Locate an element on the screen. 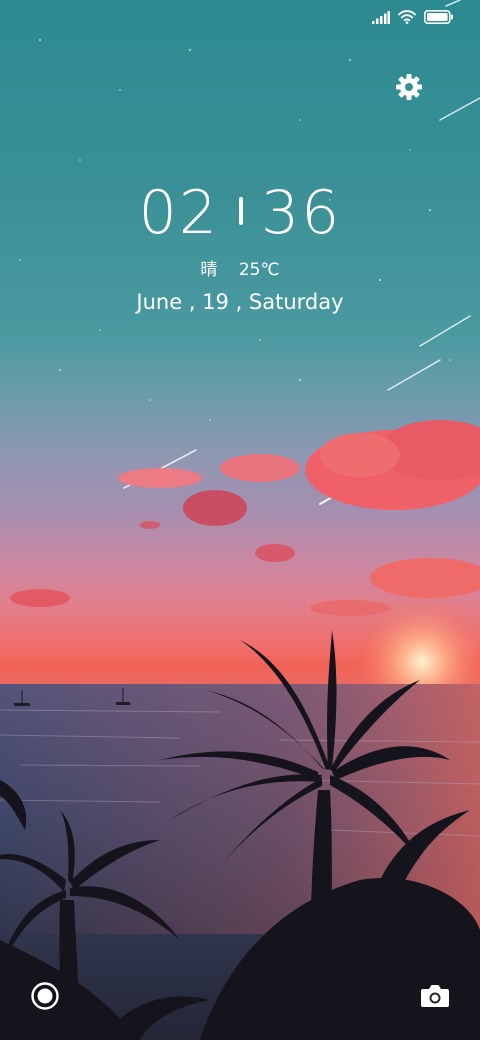 This screenshot has height=1040, width=480. weather-info: 晴 25℃ is located at coordinates (240, 267).